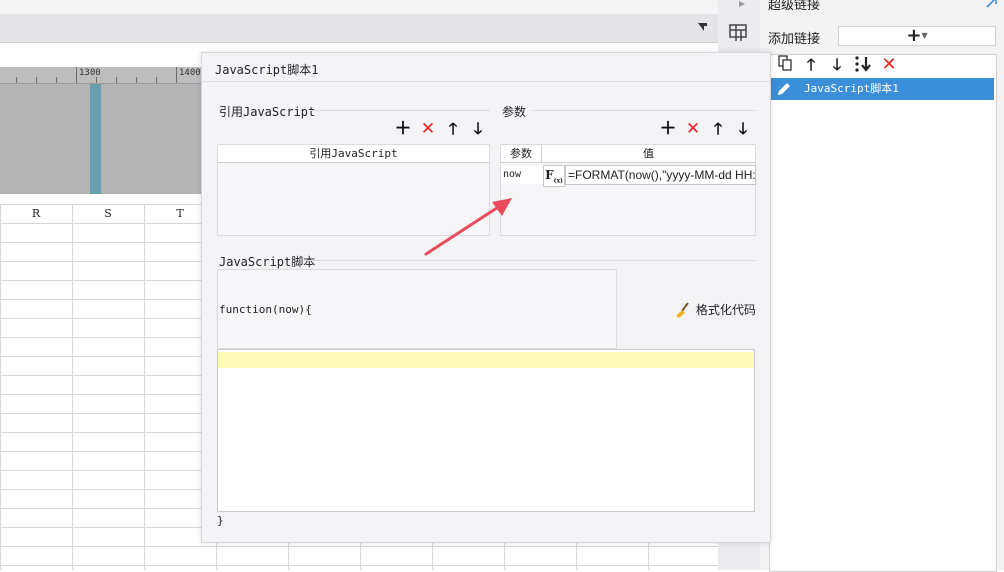  Describe the element at coordinates (811, 65) in the screenshot. I see `move-up-icon: 🡑` at that location.